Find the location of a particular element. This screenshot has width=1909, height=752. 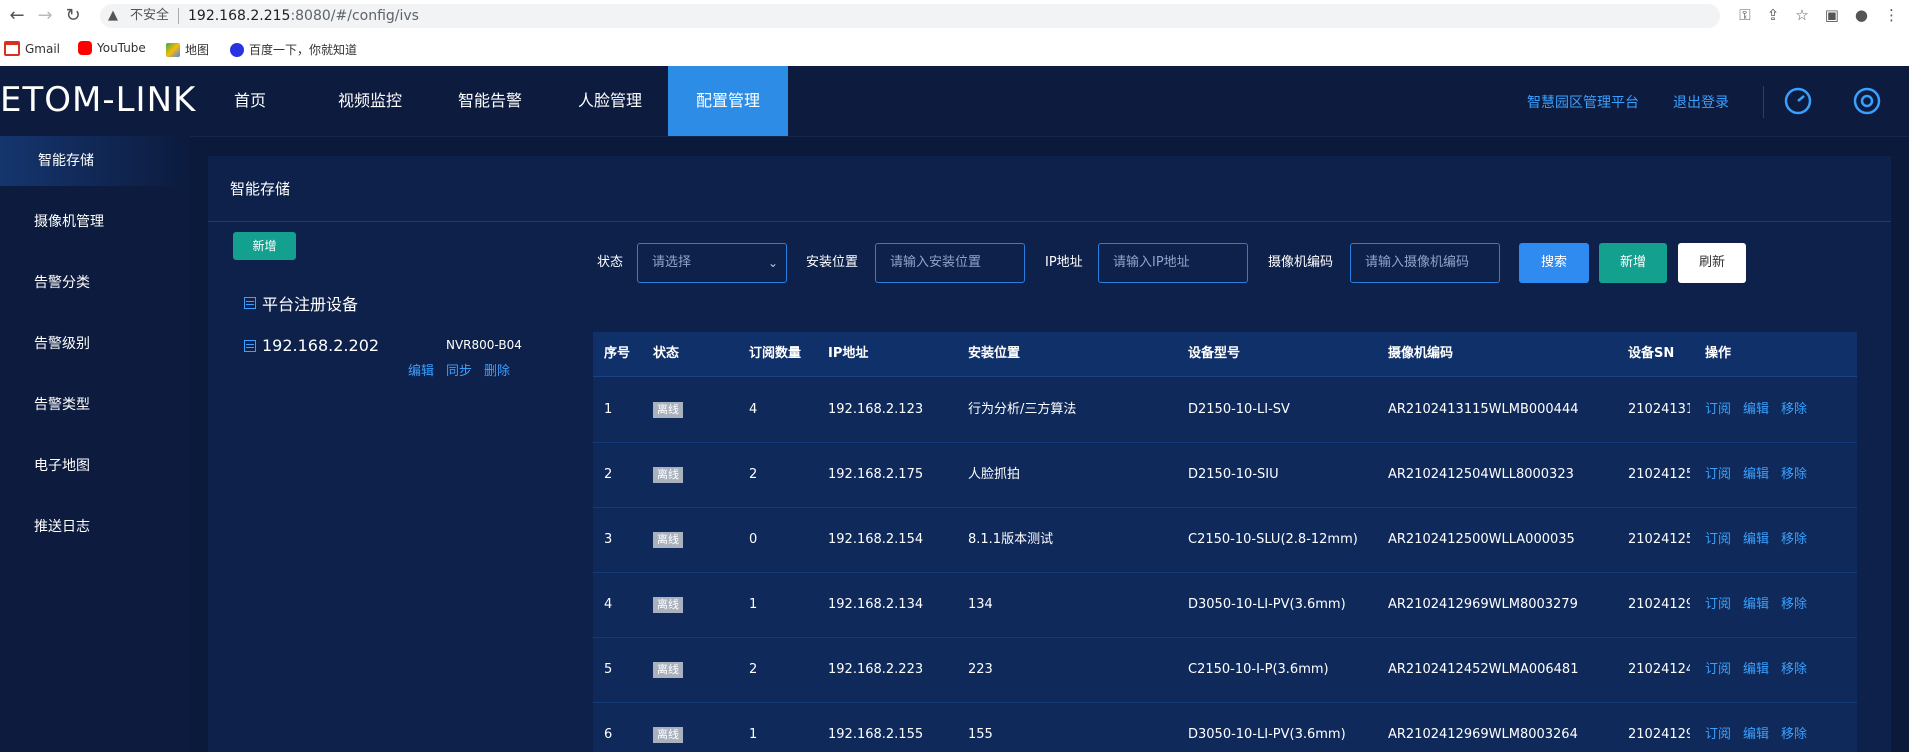

location-input: 请输入安装位置 is located at coordinates (950, 263).